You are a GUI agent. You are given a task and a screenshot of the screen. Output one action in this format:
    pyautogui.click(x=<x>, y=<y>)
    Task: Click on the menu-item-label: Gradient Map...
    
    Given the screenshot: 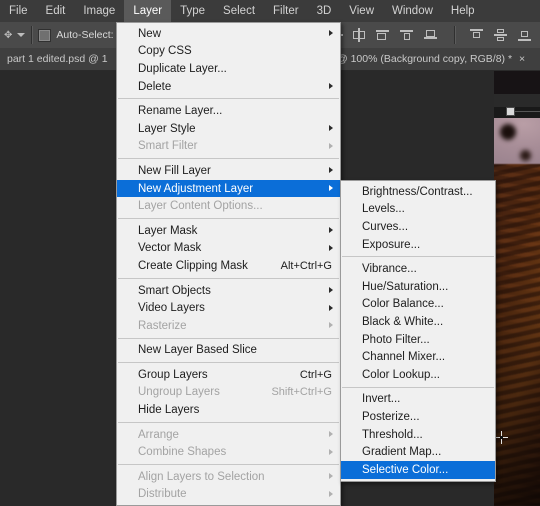 What is the action you would take?
    pyautogui.click(x=402, y=452)
    